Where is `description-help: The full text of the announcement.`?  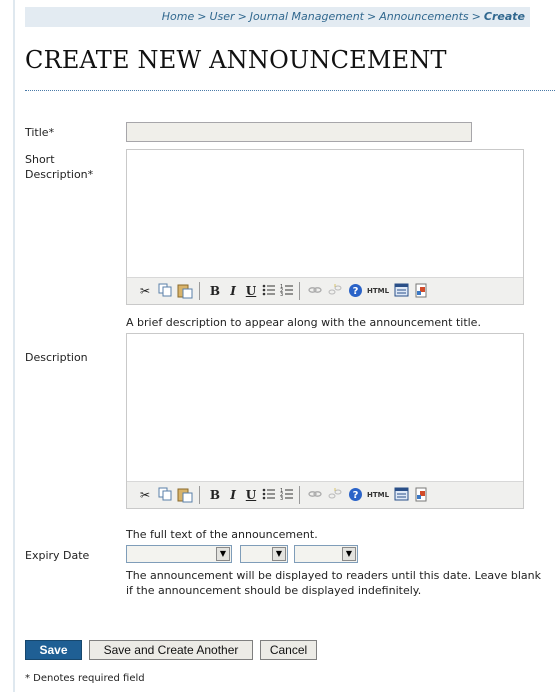 description-help: The full text of the announcement. is located at coordinates (222, 534).